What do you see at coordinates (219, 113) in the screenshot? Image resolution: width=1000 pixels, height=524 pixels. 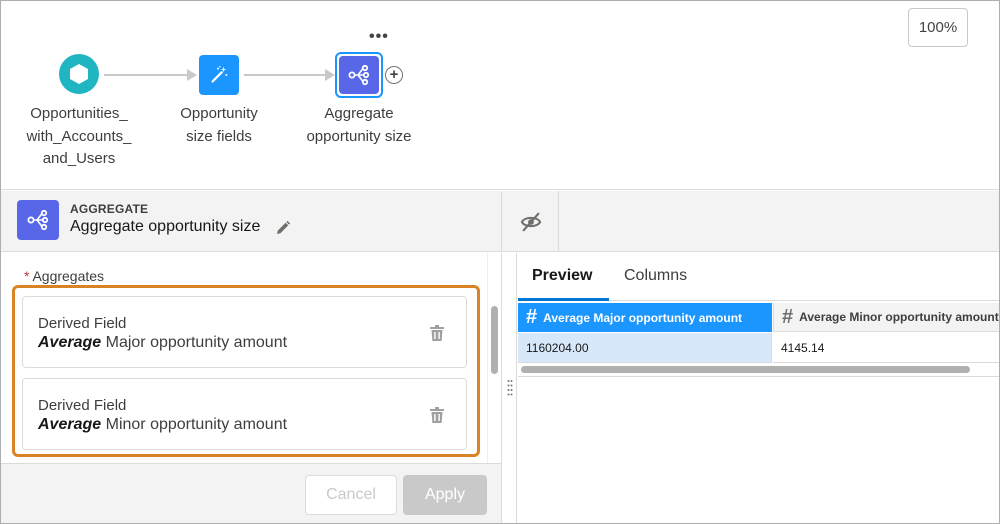 I see `node-label-line: Opportunity` at bounding box center [219, 113].